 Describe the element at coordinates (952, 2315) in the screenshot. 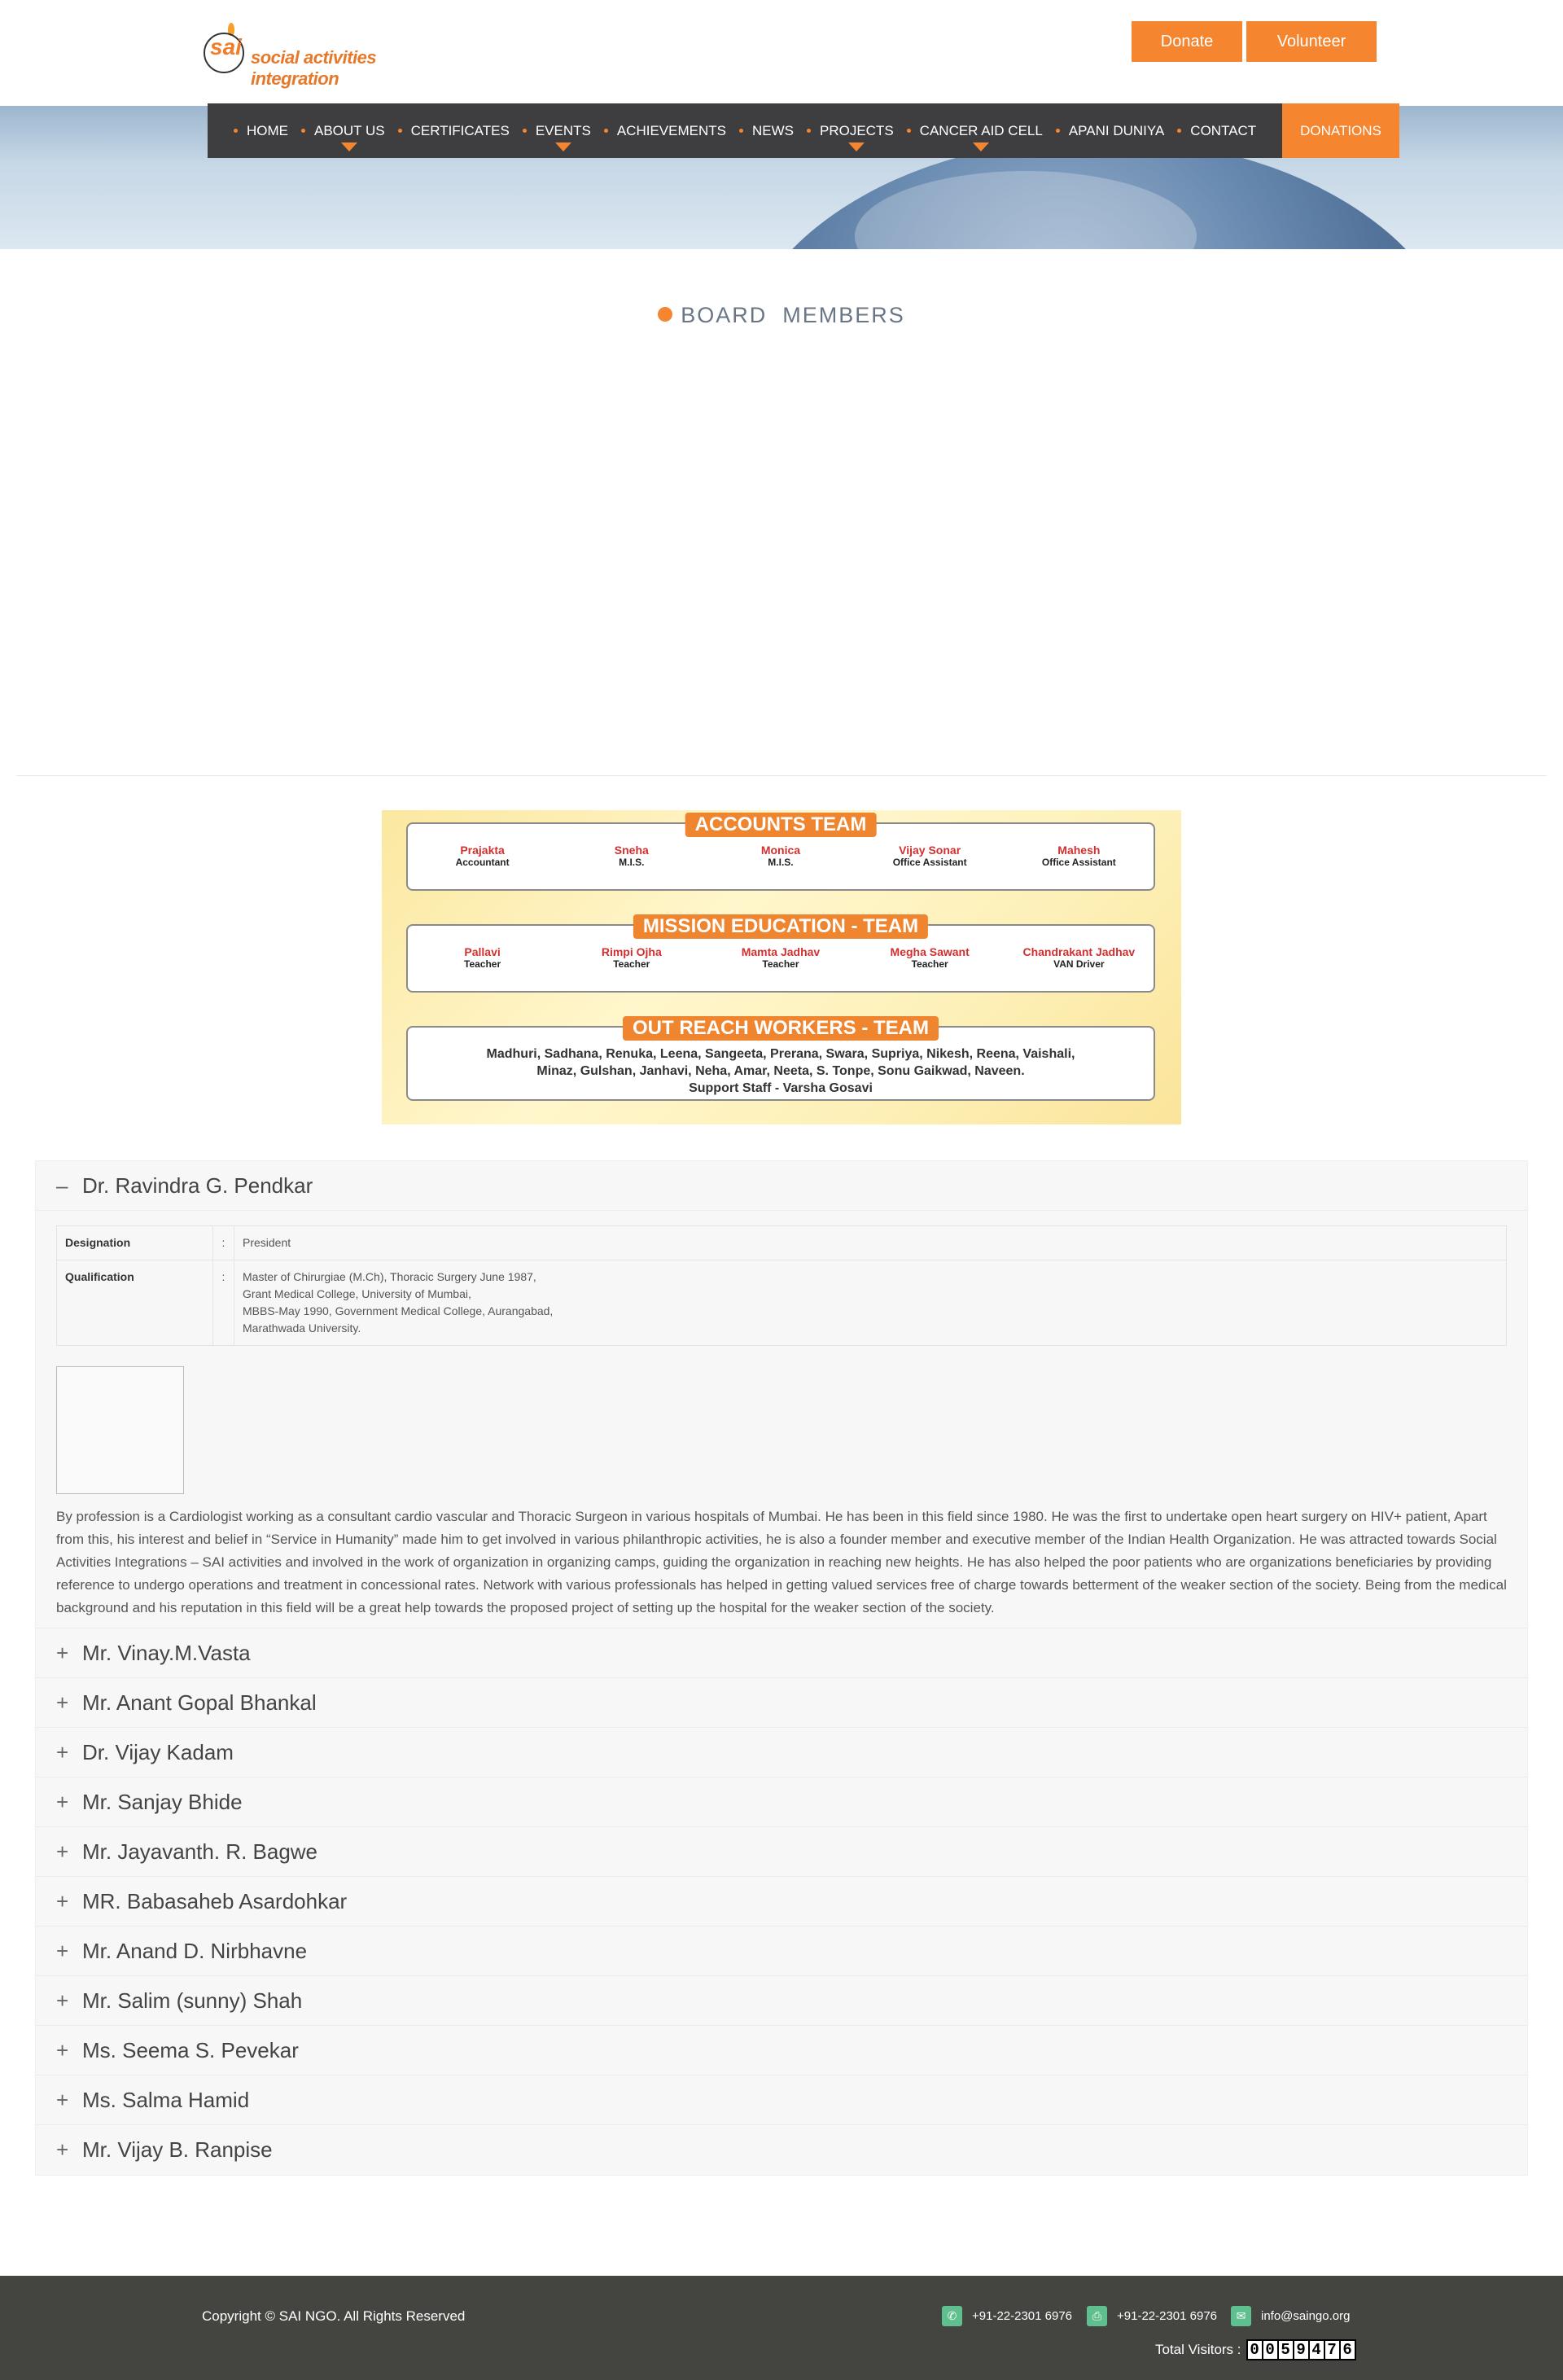

I see `phone-icon: ✆` at that location.